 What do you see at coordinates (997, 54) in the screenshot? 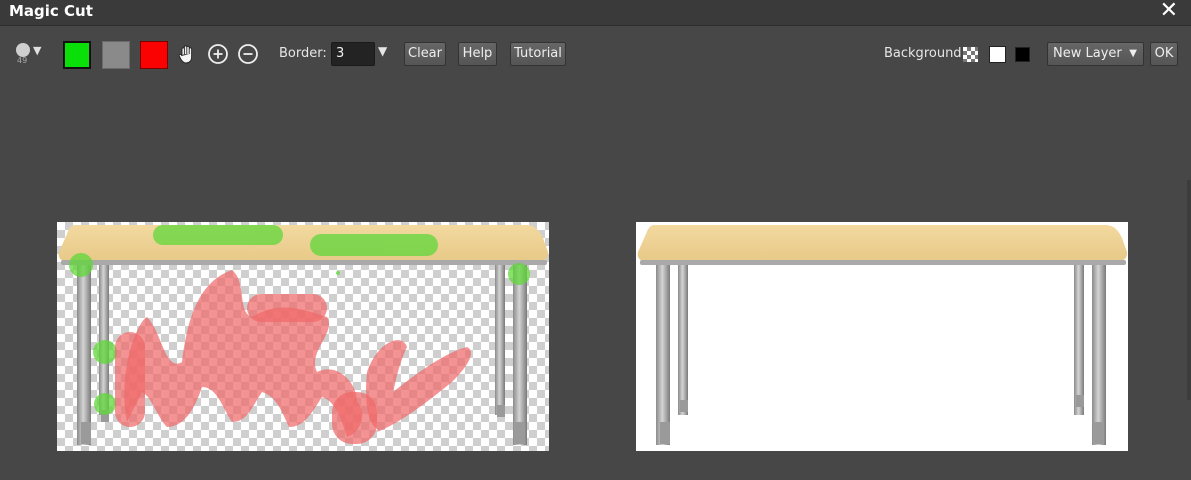
I see `background-white-option` at bounding box center [997, 54].